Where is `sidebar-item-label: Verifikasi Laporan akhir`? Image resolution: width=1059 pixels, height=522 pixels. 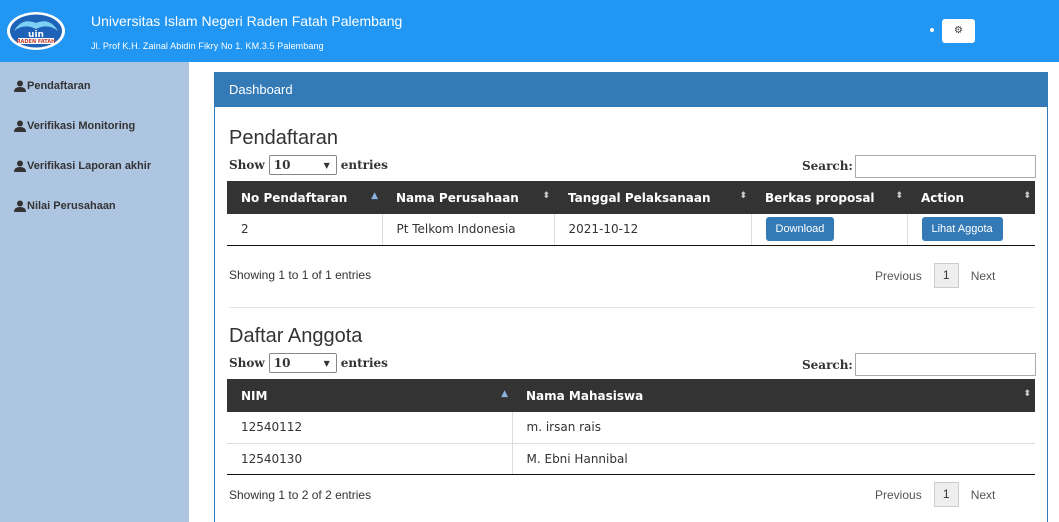 sidebar-item-label: Verifikasi Laporan akhir is located at coordinates (89, 166).